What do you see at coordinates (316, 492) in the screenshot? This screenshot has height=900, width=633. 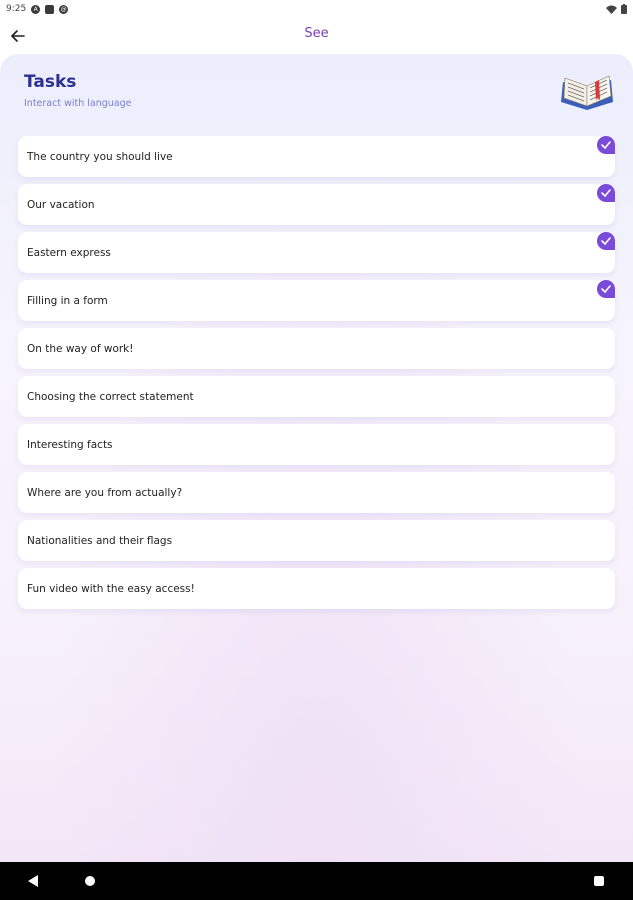 I see `task-item: Where are you from actually?` at bounding box center [316, 492].